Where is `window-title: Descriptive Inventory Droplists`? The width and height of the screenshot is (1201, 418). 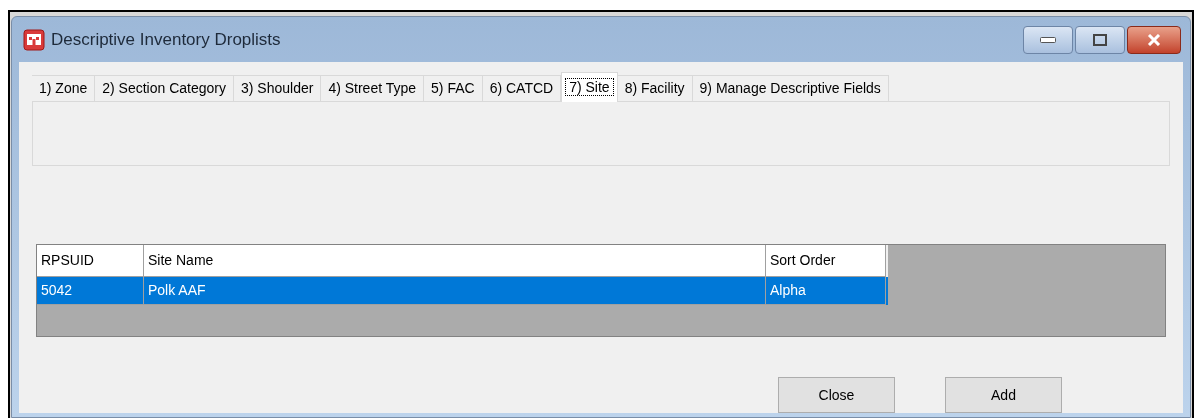 window-title: Descriptive Inventory Droplists is located at coordinates (166, 39).